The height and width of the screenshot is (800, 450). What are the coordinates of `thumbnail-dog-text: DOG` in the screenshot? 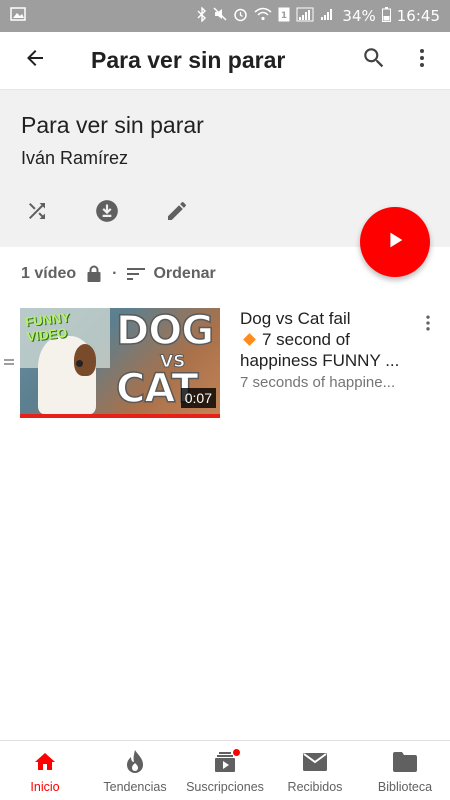 It's located at (165, 331).